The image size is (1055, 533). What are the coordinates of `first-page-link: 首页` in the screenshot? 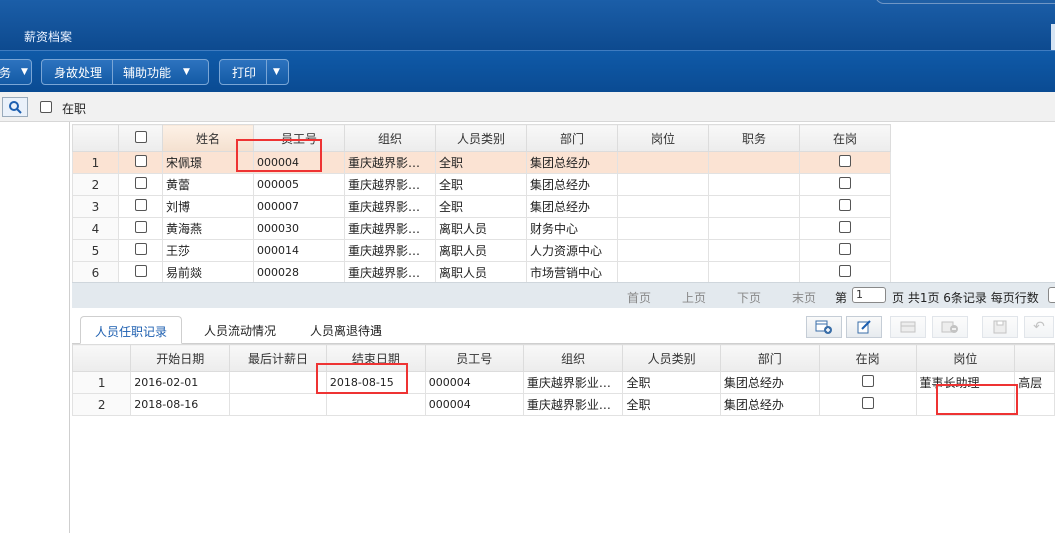 It's located at (639, 297).